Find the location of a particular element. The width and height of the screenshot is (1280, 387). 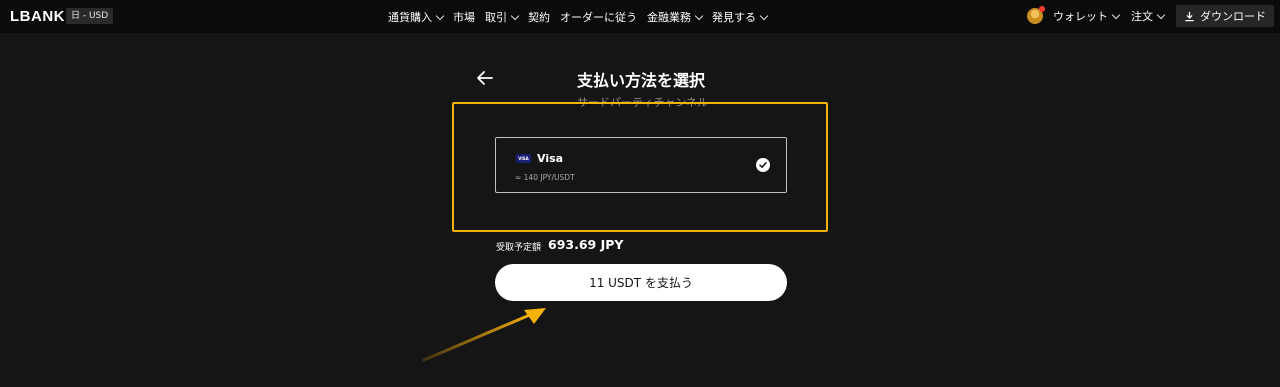

nav-item-trade: 取引 is located at coordinates (502, 17).